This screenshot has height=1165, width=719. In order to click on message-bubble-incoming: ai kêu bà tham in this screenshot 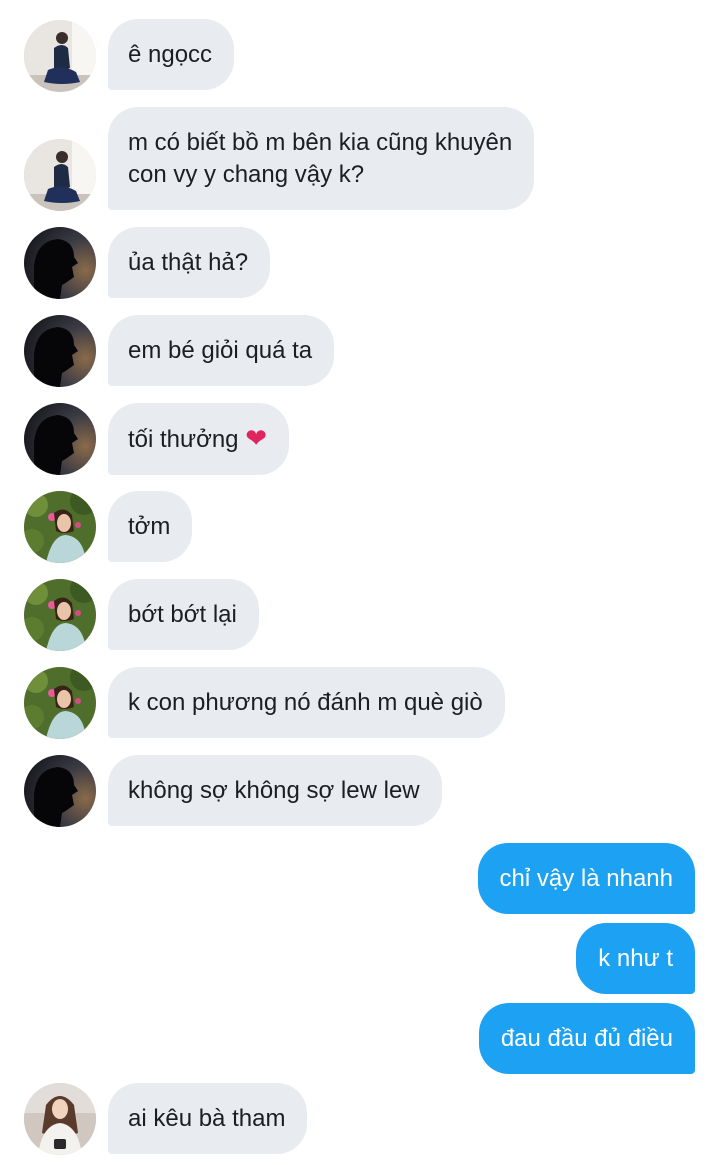, I will do `click(208, 1118)`.